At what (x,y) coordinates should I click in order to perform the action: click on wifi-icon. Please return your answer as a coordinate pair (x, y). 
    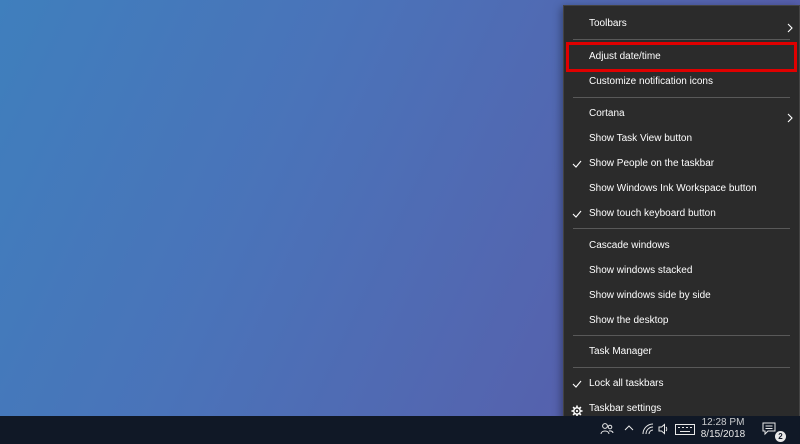
    Looking at the image, I should click on (648, 429).